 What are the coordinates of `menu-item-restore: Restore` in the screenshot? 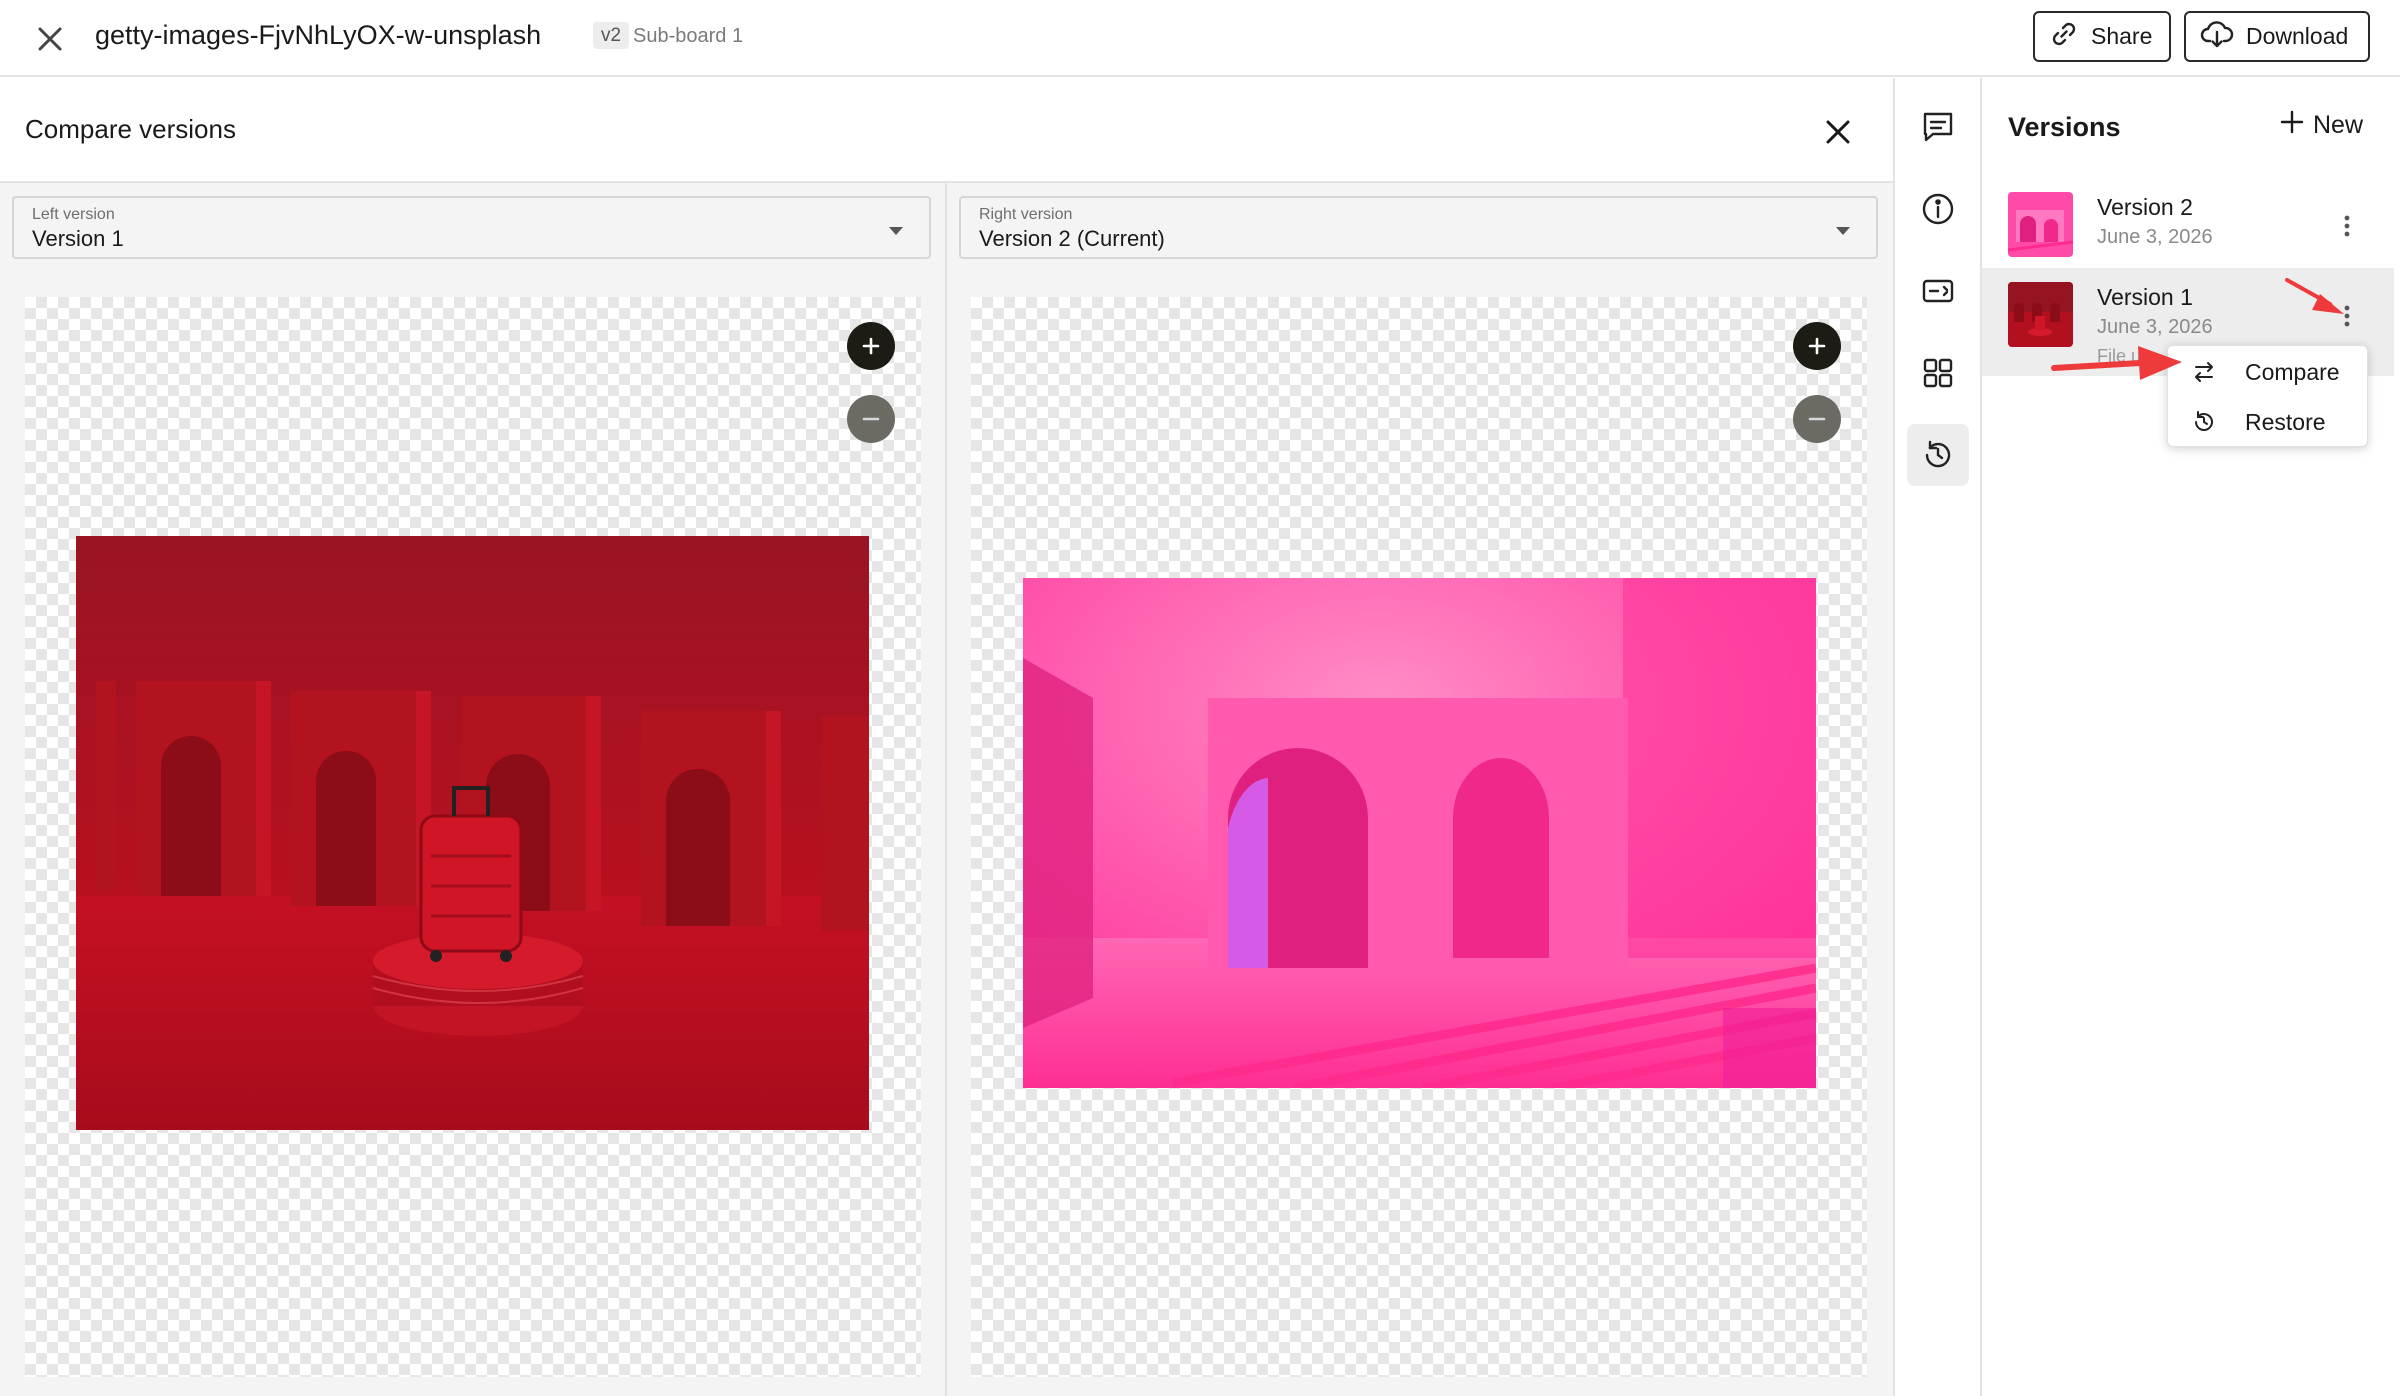 It's located at (2268, 422).